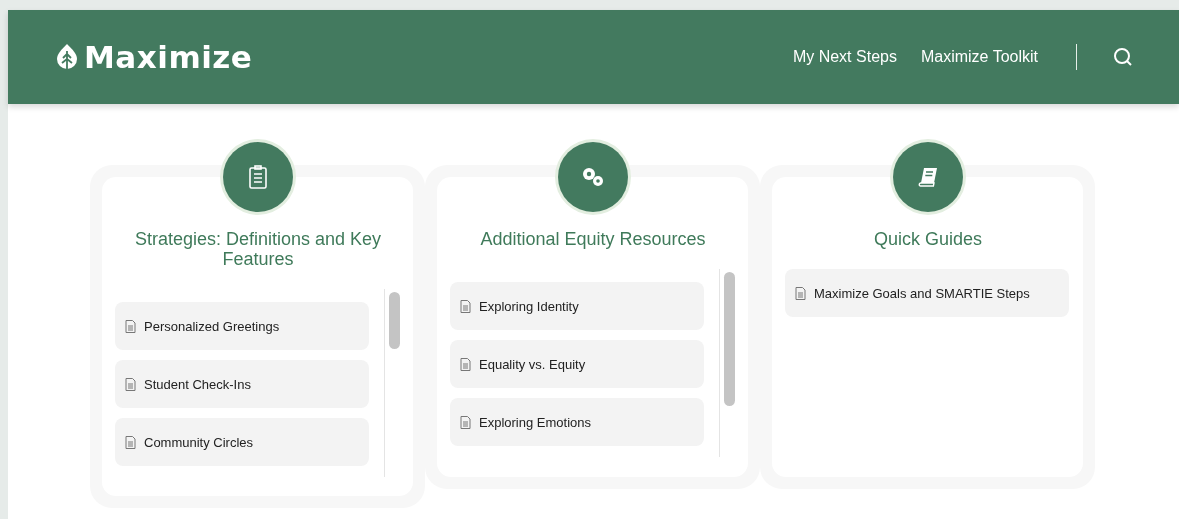 This screenshot has width=1179, height=519. What do you see at coordinates (242, 326) in the screenshot?
I see `resource-link: Personalized Greetings` at bounding box center [242, 326].